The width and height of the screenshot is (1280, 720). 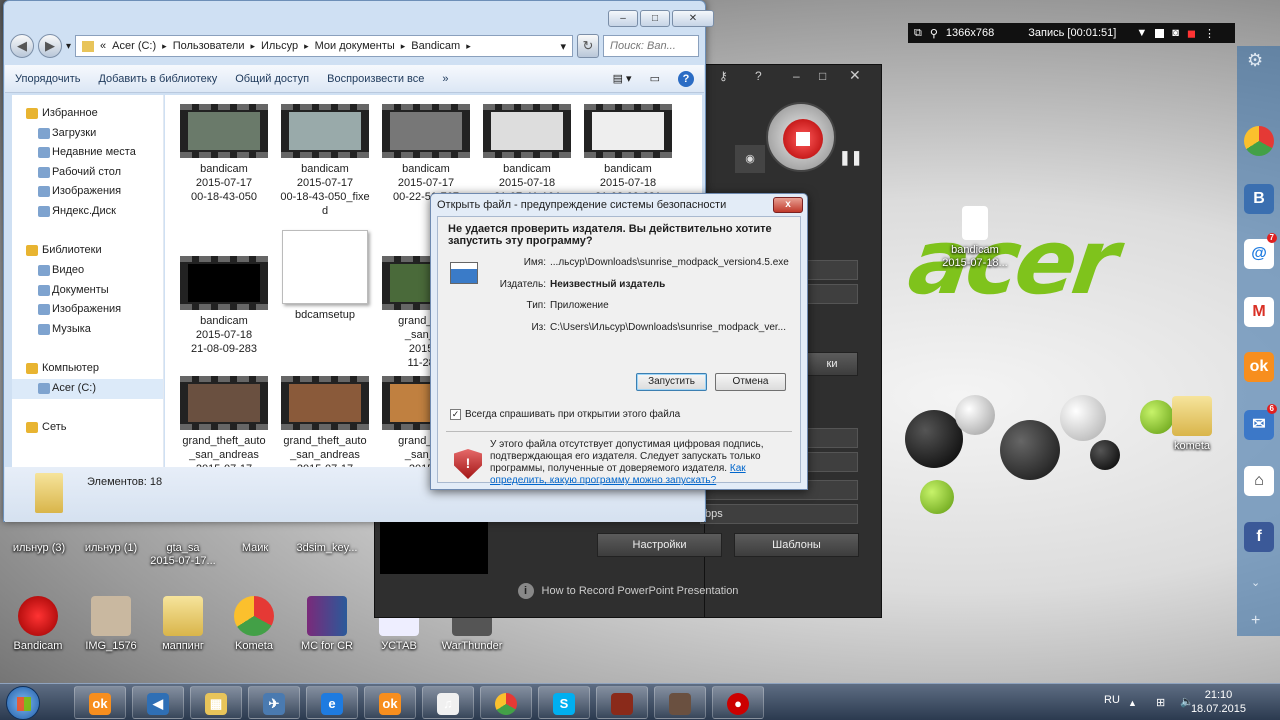 I want to click on window-mode-icon: ⧉, so click(x=918, y=33).